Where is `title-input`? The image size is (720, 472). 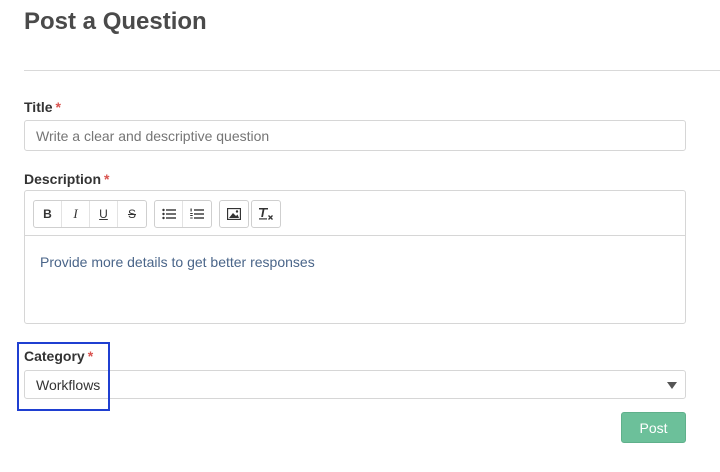
title-input is located at coordinates (355, 135).